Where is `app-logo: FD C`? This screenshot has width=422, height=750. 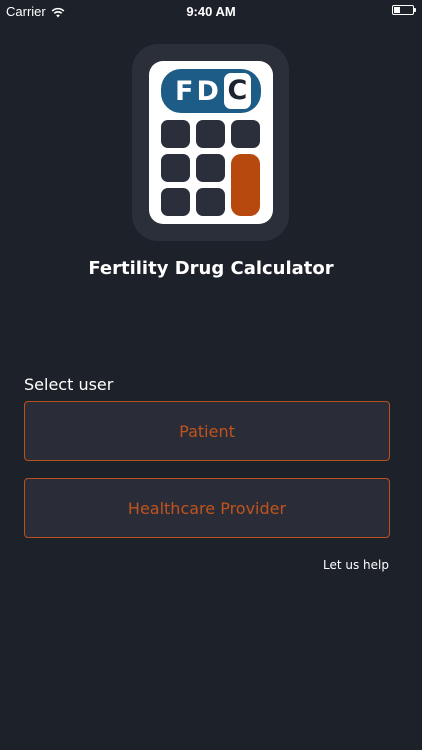
app-logo: FD C is located at coordinates (210, 142).